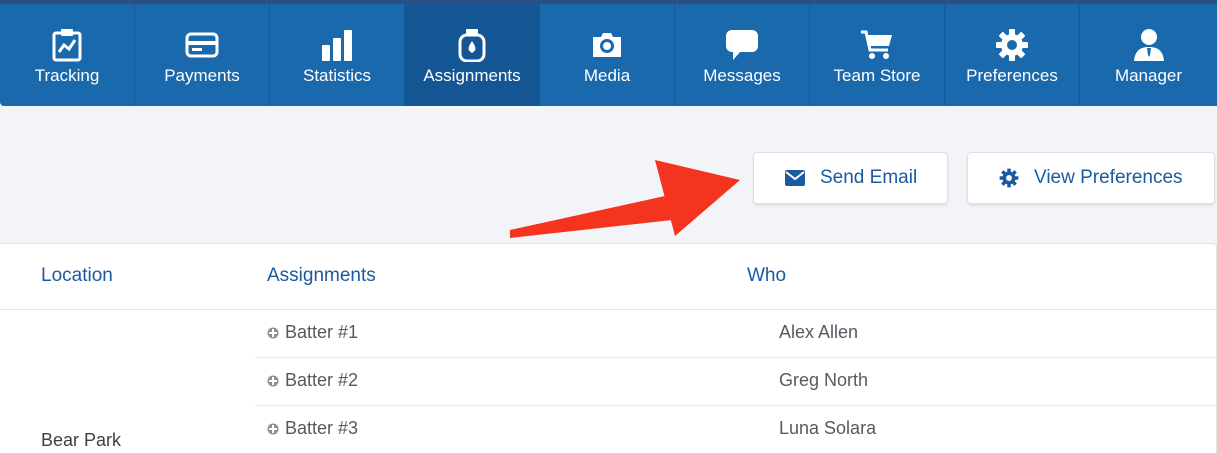 This screenshot has width=1217, height=453. I want to click on clipboard-chart-icon, so click(67, 45).